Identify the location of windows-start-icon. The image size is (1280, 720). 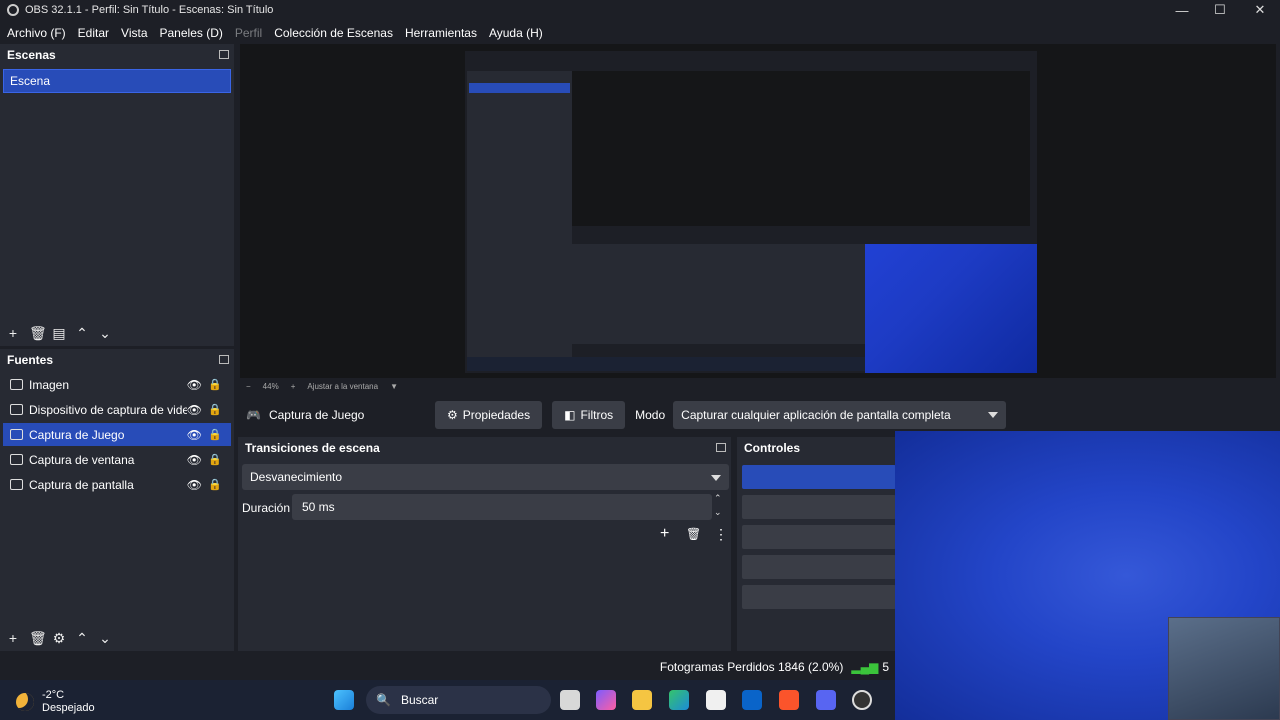
(344, 700).